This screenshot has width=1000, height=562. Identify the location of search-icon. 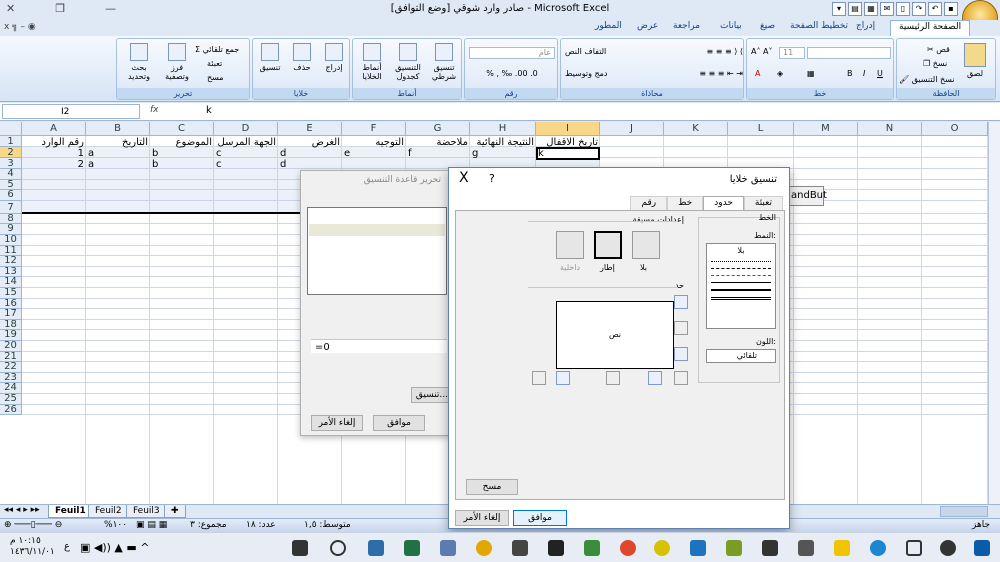
(948, 548).